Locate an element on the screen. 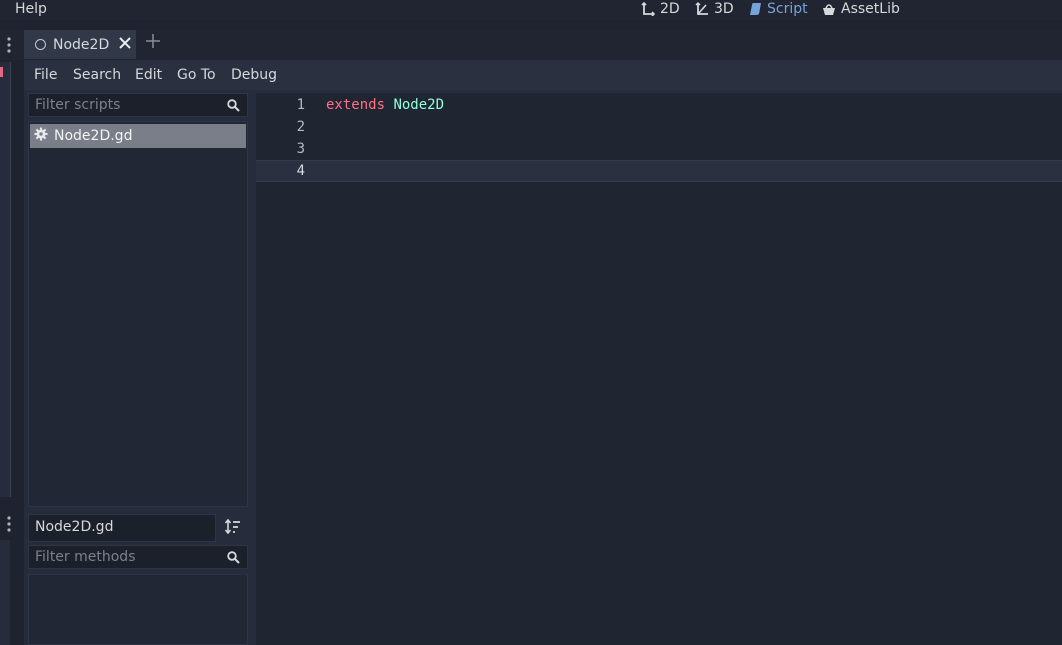  script-list is located at coordinates (138, 314).